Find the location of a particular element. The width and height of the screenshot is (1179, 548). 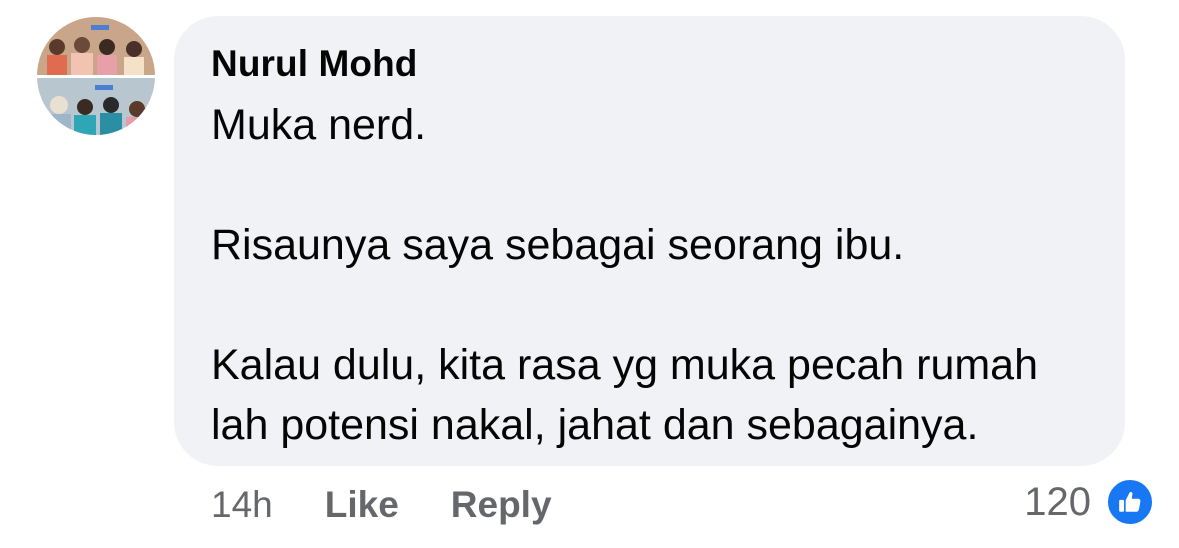

comment-paragraph: Risaunya saya sebagai seorang ibu. is located at coordinates (558, 245).